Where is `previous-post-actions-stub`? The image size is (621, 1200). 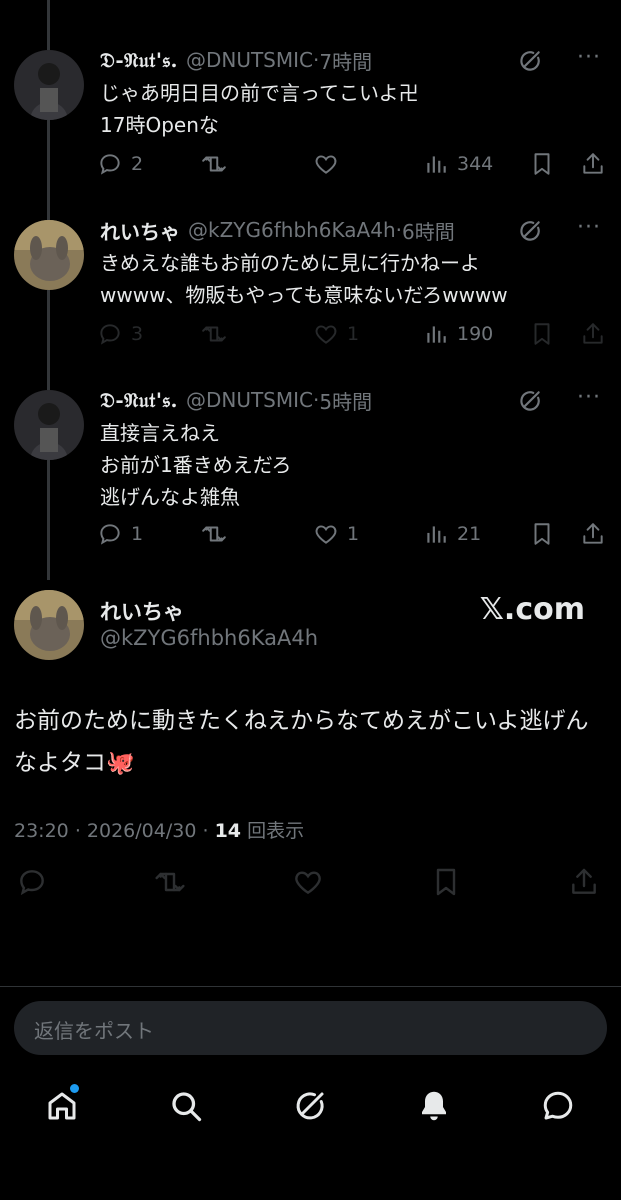 previous-post-actions-stub is located at coordinates (310, 5).